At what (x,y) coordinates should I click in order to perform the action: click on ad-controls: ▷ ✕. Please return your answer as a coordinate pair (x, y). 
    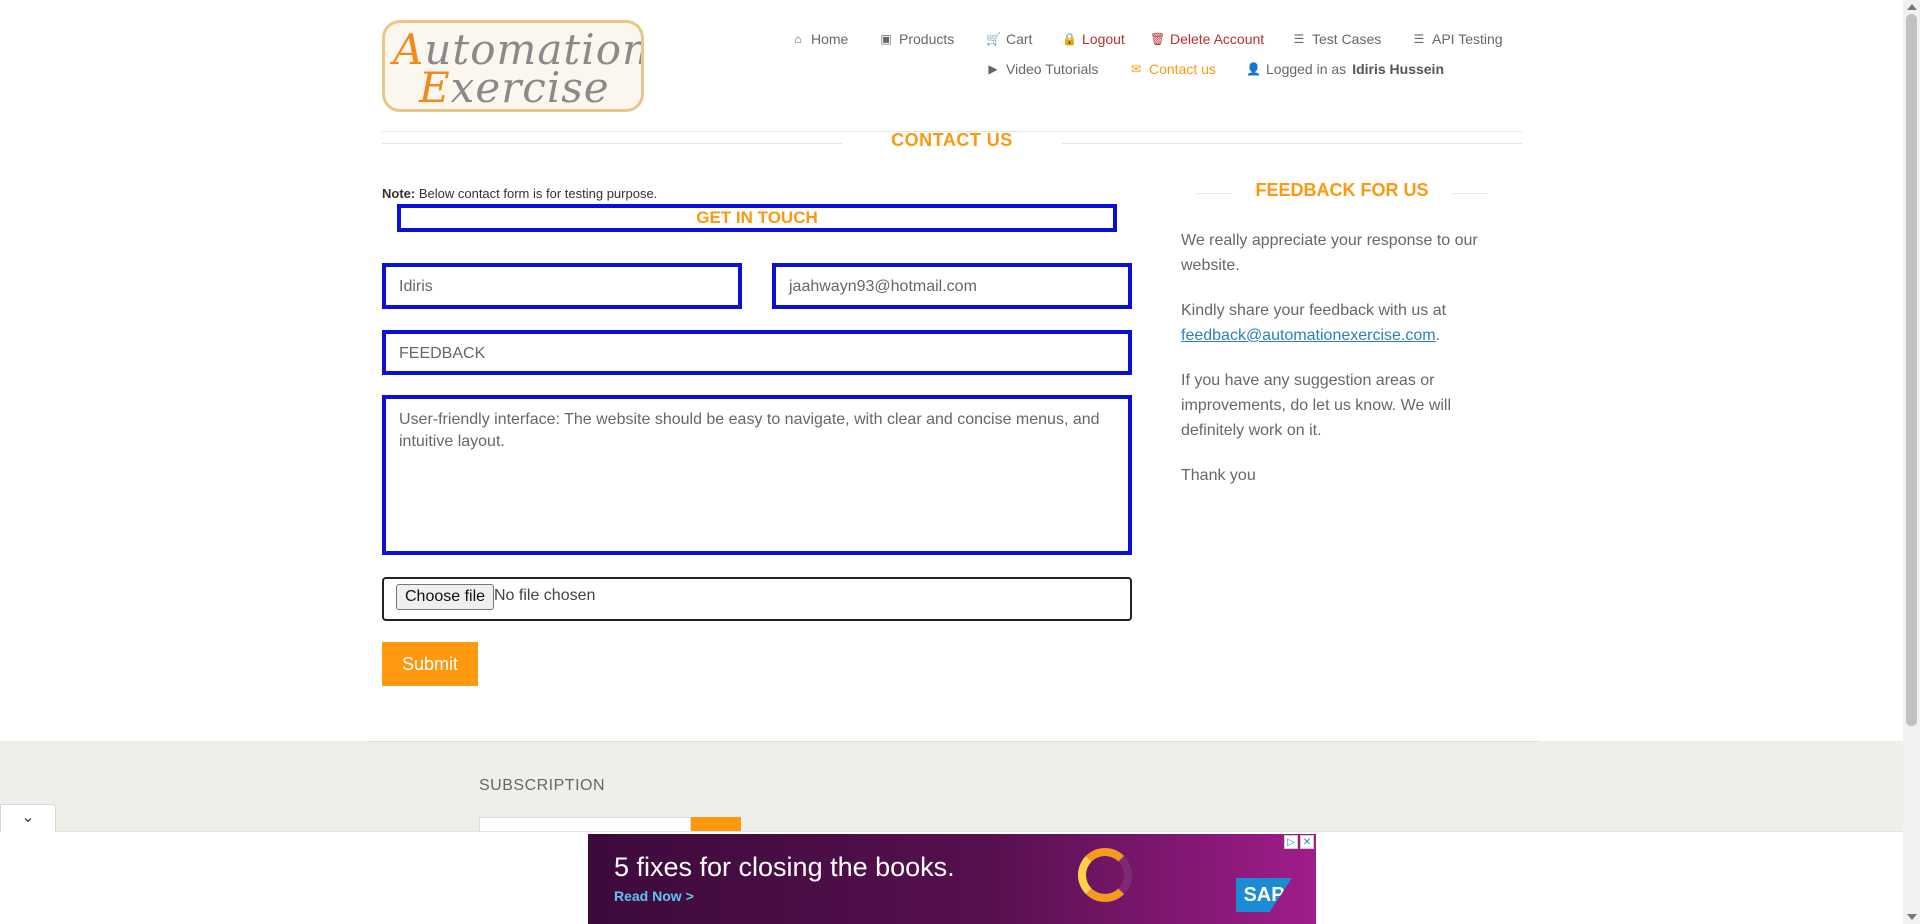
    Looking at the image, I should click on (1299, 842).